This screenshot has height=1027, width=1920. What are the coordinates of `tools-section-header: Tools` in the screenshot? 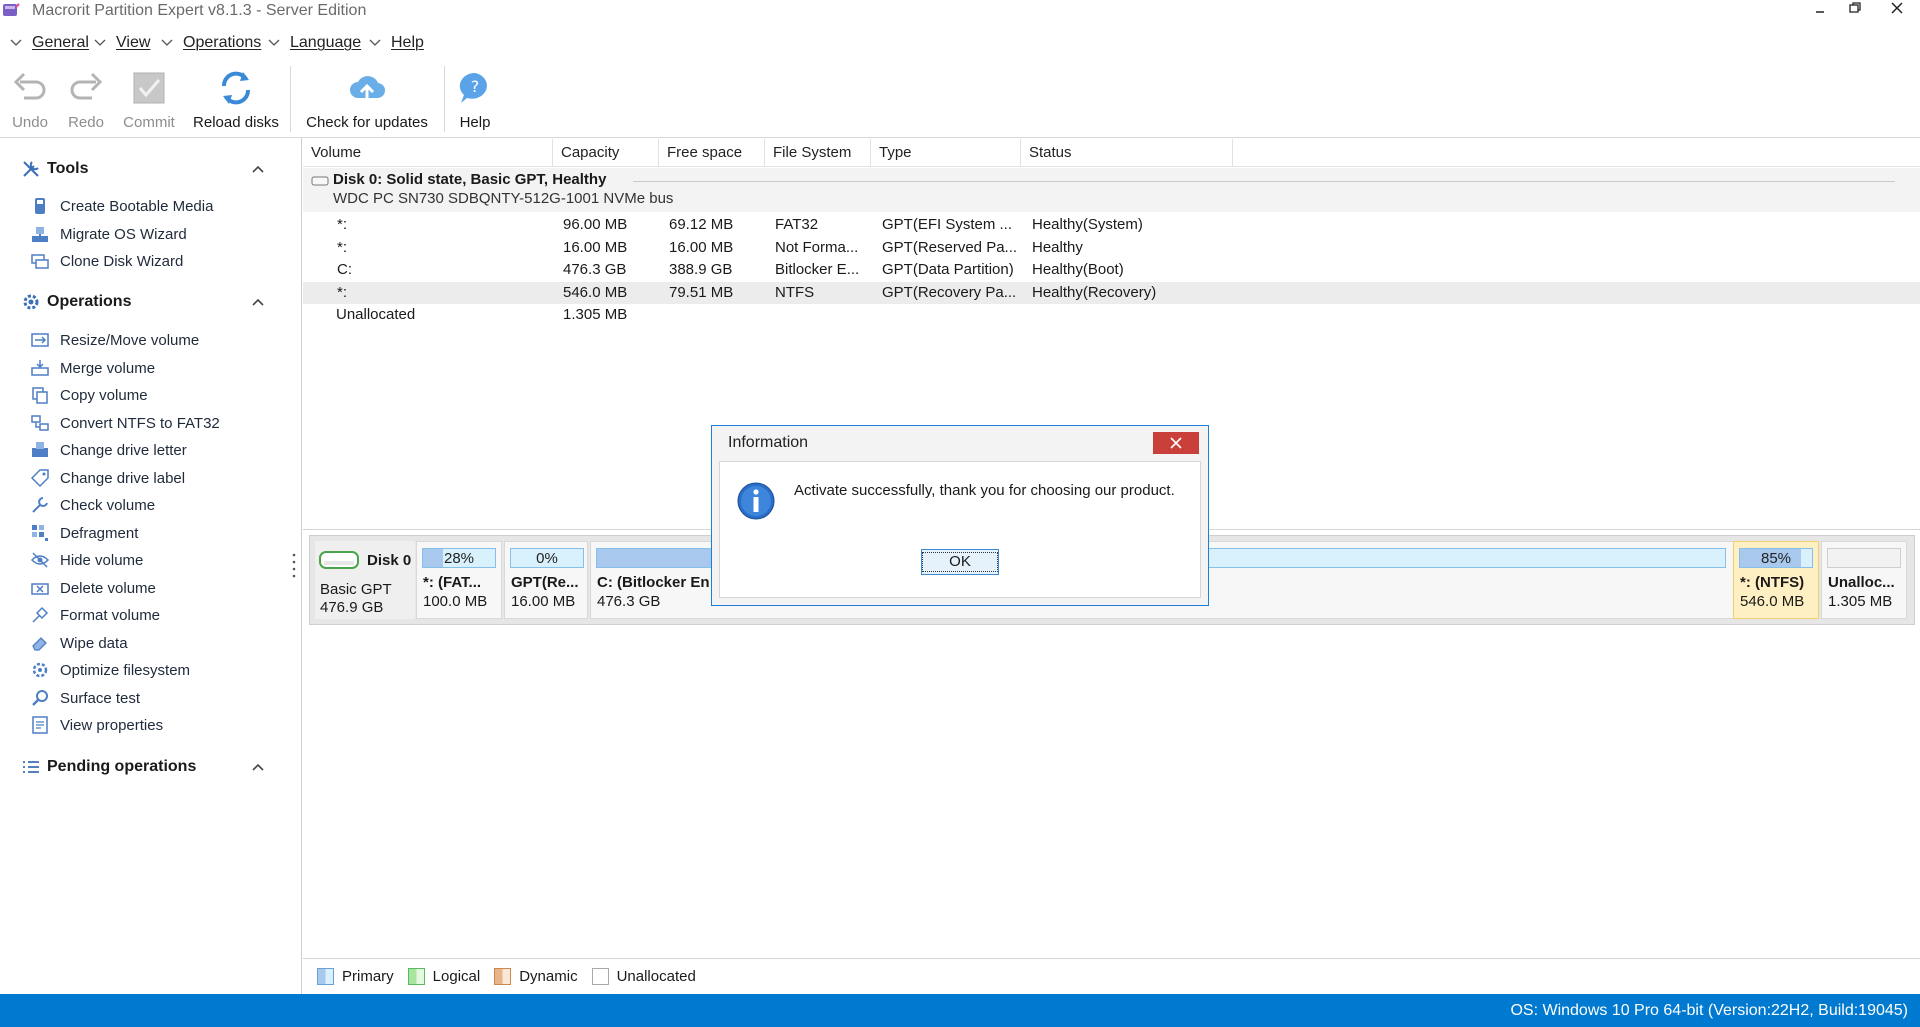 It's located at (145, 169).